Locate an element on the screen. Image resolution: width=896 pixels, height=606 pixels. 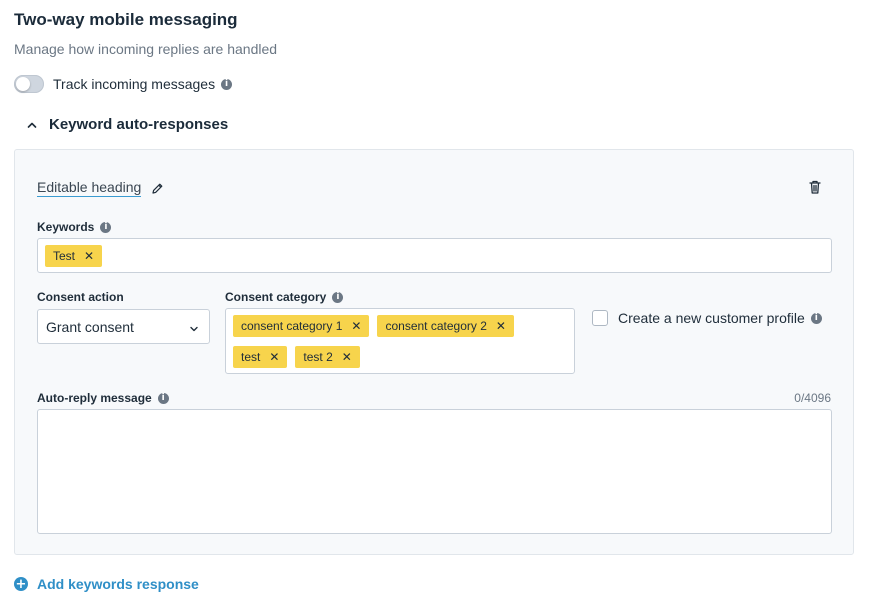
consent-category-label-row: Consent category i is located at coordinates (284, 297).